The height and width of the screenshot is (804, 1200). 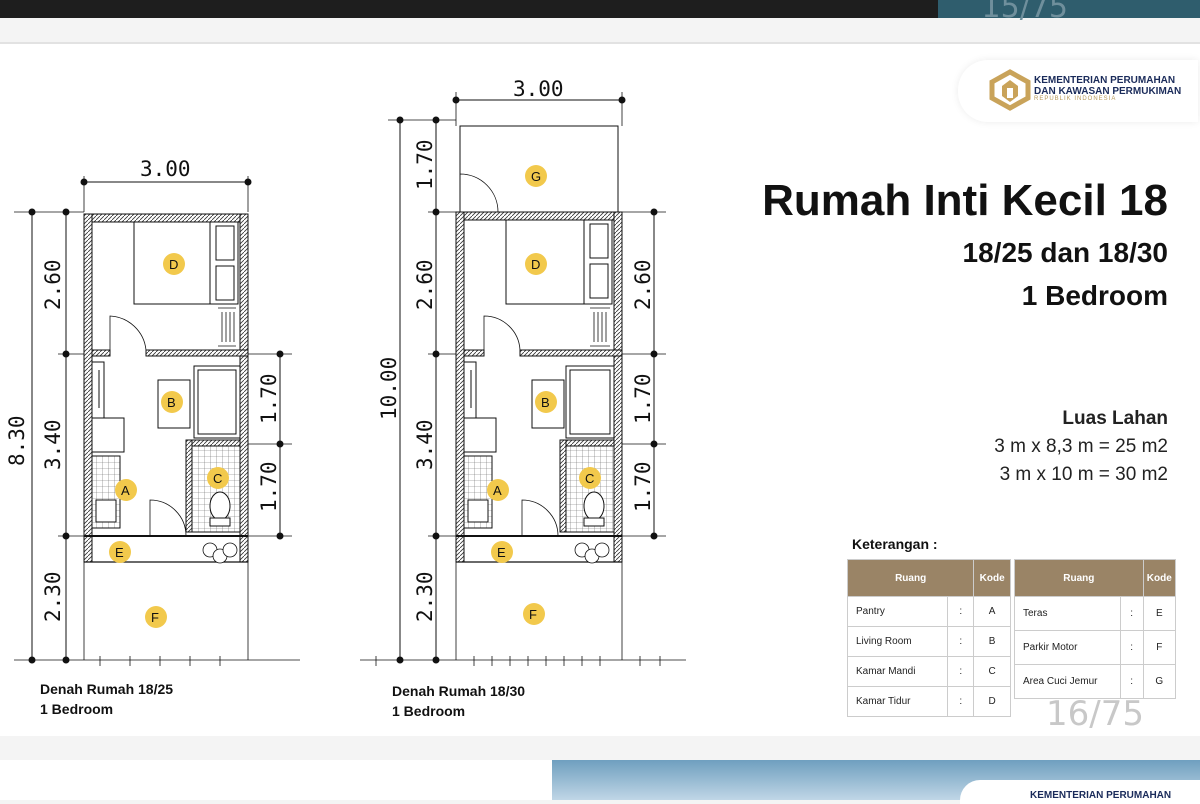 What do you see at coordinates (425, 164) in the screenshot?
I see `plan2-dim-1-70: 1.70` at bounding box center [425, 164].